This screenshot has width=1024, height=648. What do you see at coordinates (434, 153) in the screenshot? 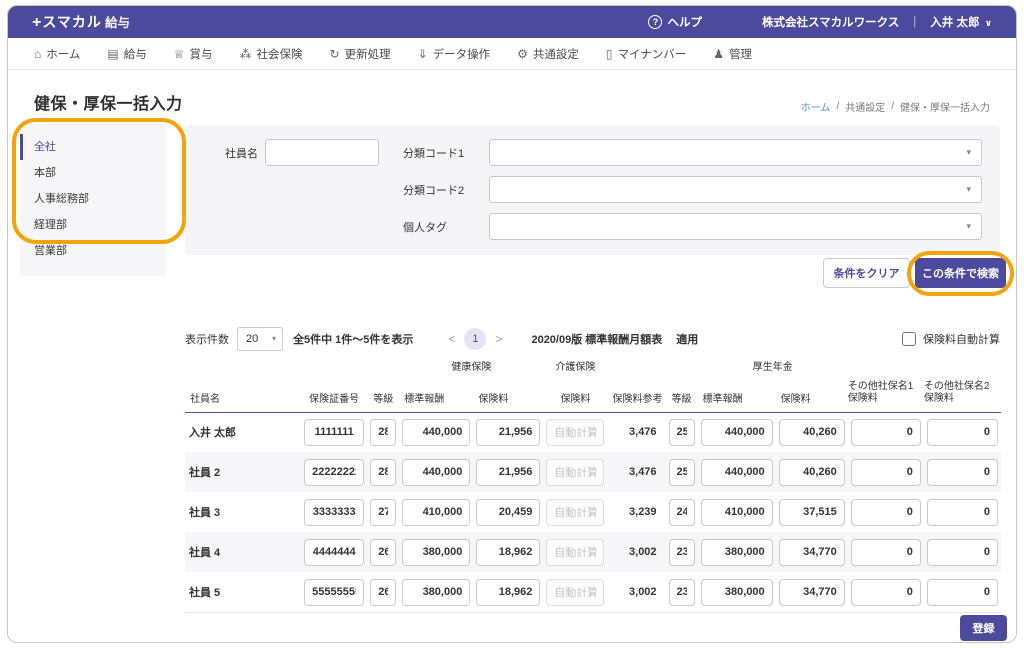
I see `category-code-1-label: 分類コード1` at bounding box center [434, 153].